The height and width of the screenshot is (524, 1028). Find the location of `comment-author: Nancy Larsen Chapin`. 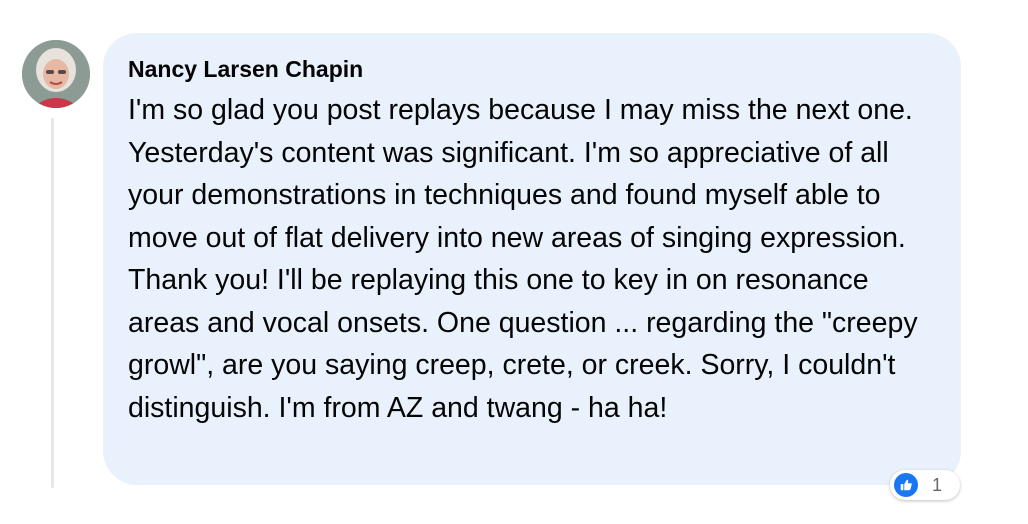

comment-author: Nancy Larsen Chapin is located at coordinates (245, 69).